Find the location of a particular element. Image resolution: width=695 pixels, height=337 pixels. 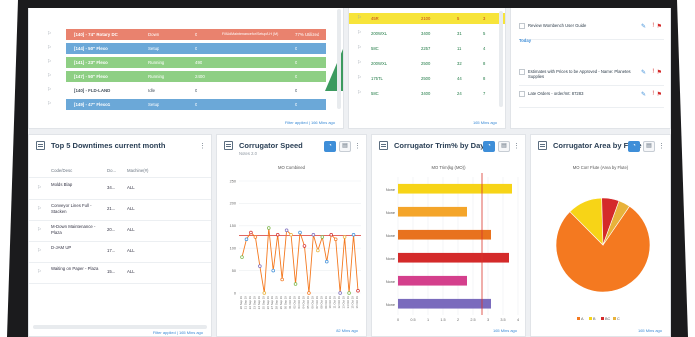

table-row: ⚐ [140] - FLD-LAND Idle 0 0 is located at coordinates (186, 90).